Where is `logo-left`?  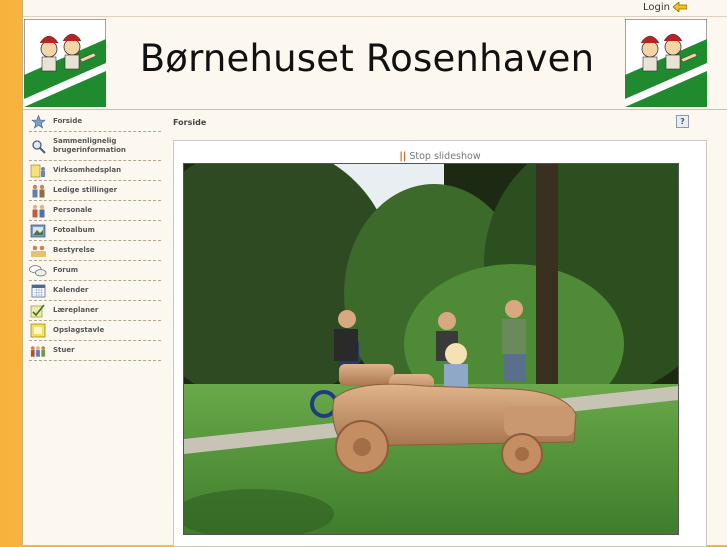 logo-left is located at coordinates (65, 63).